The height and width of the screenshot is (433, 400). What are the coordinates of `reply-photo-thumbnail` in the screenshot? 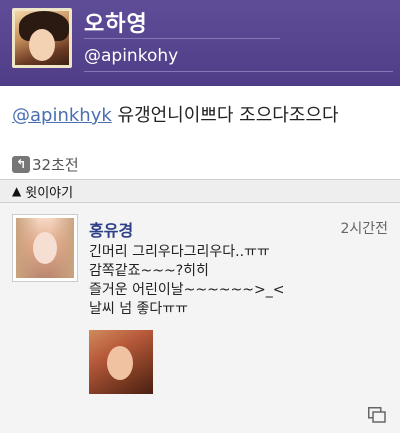 It's located at (121, 362).